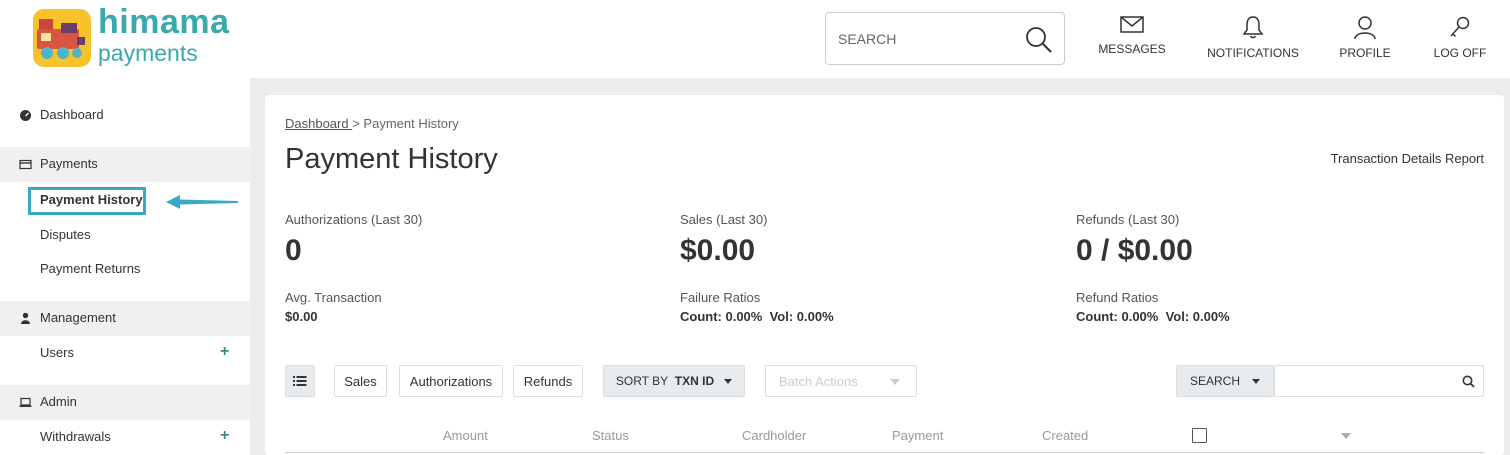  What do you see at coordinates (91, 199) in the screenshot?
I see `sidebar-item-payment-history: Payment History` at bounding box center [91, 199].